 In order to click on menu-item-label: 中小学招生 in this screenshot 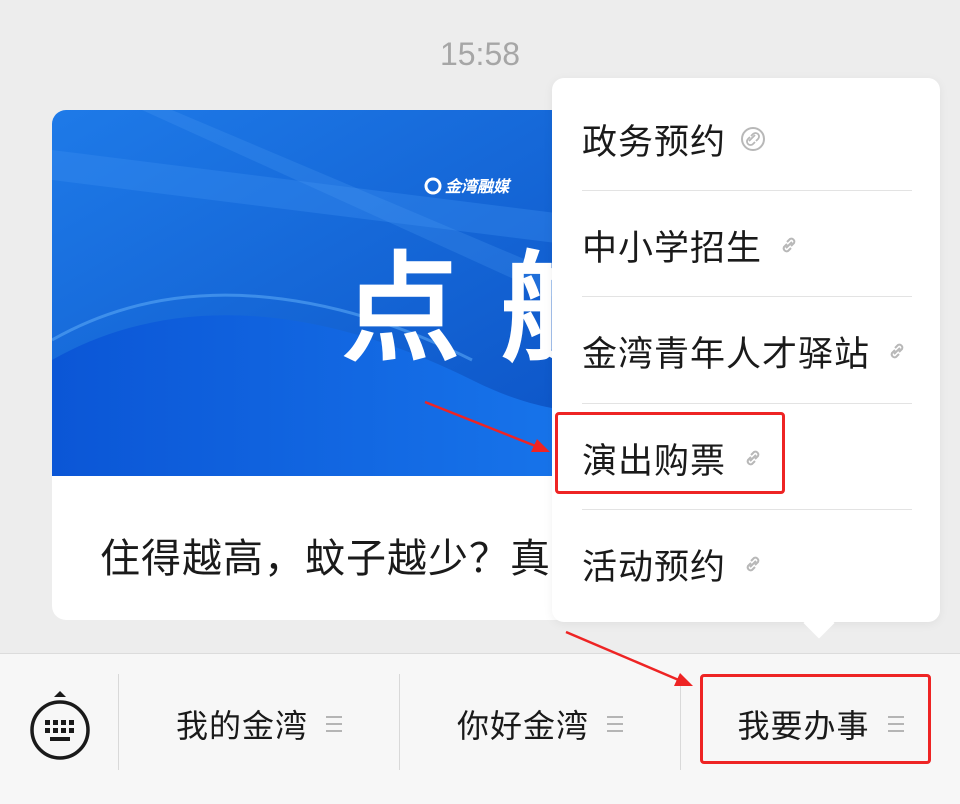, I will do `click(672, 248)`.